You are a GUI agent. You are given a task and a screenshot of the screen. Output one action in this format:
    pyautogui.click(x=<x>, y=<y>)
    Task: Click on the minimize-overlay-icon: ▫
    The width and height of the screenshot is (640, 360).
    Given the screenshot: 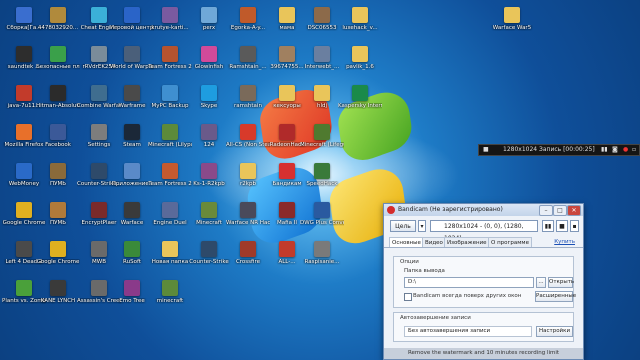 What is the action you would take?
    pyautogui.click(x=634, y=150)
    